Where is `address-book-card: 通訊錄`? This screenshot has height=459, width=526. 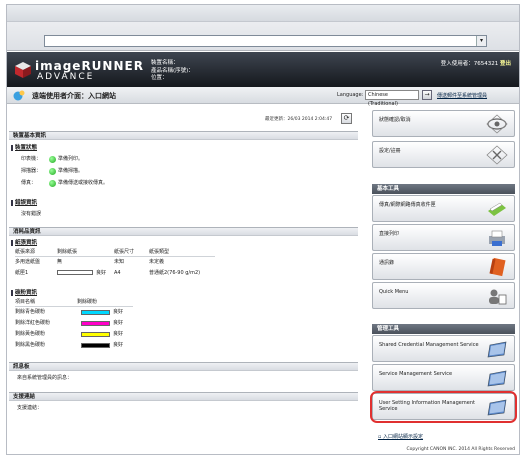
address-book-card: 通訊錄 is located at coordinates (443, 266).